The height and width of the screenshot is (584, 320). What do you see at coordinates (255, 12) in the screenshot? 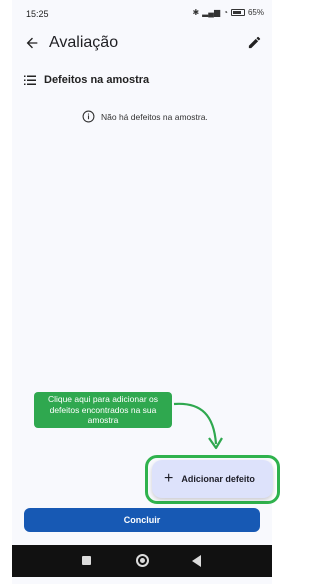
I see `battery-level: 65%` at bounding box center [255, 12].